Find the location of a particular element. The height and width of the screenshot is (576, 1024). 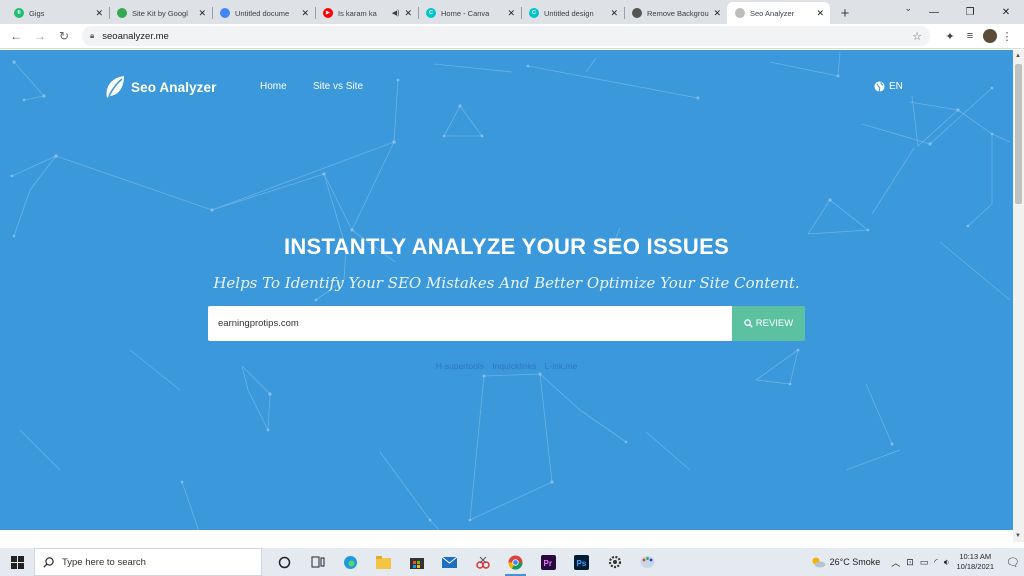

network-device-icon: ⊡ is located at coordinates (910, 562).